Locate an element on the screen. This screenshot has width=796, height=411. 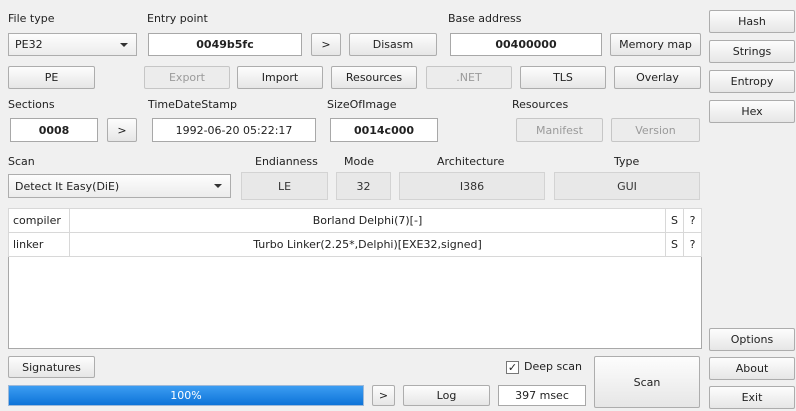
entry-point-label: Entry point is located at coordinates (177, 18).